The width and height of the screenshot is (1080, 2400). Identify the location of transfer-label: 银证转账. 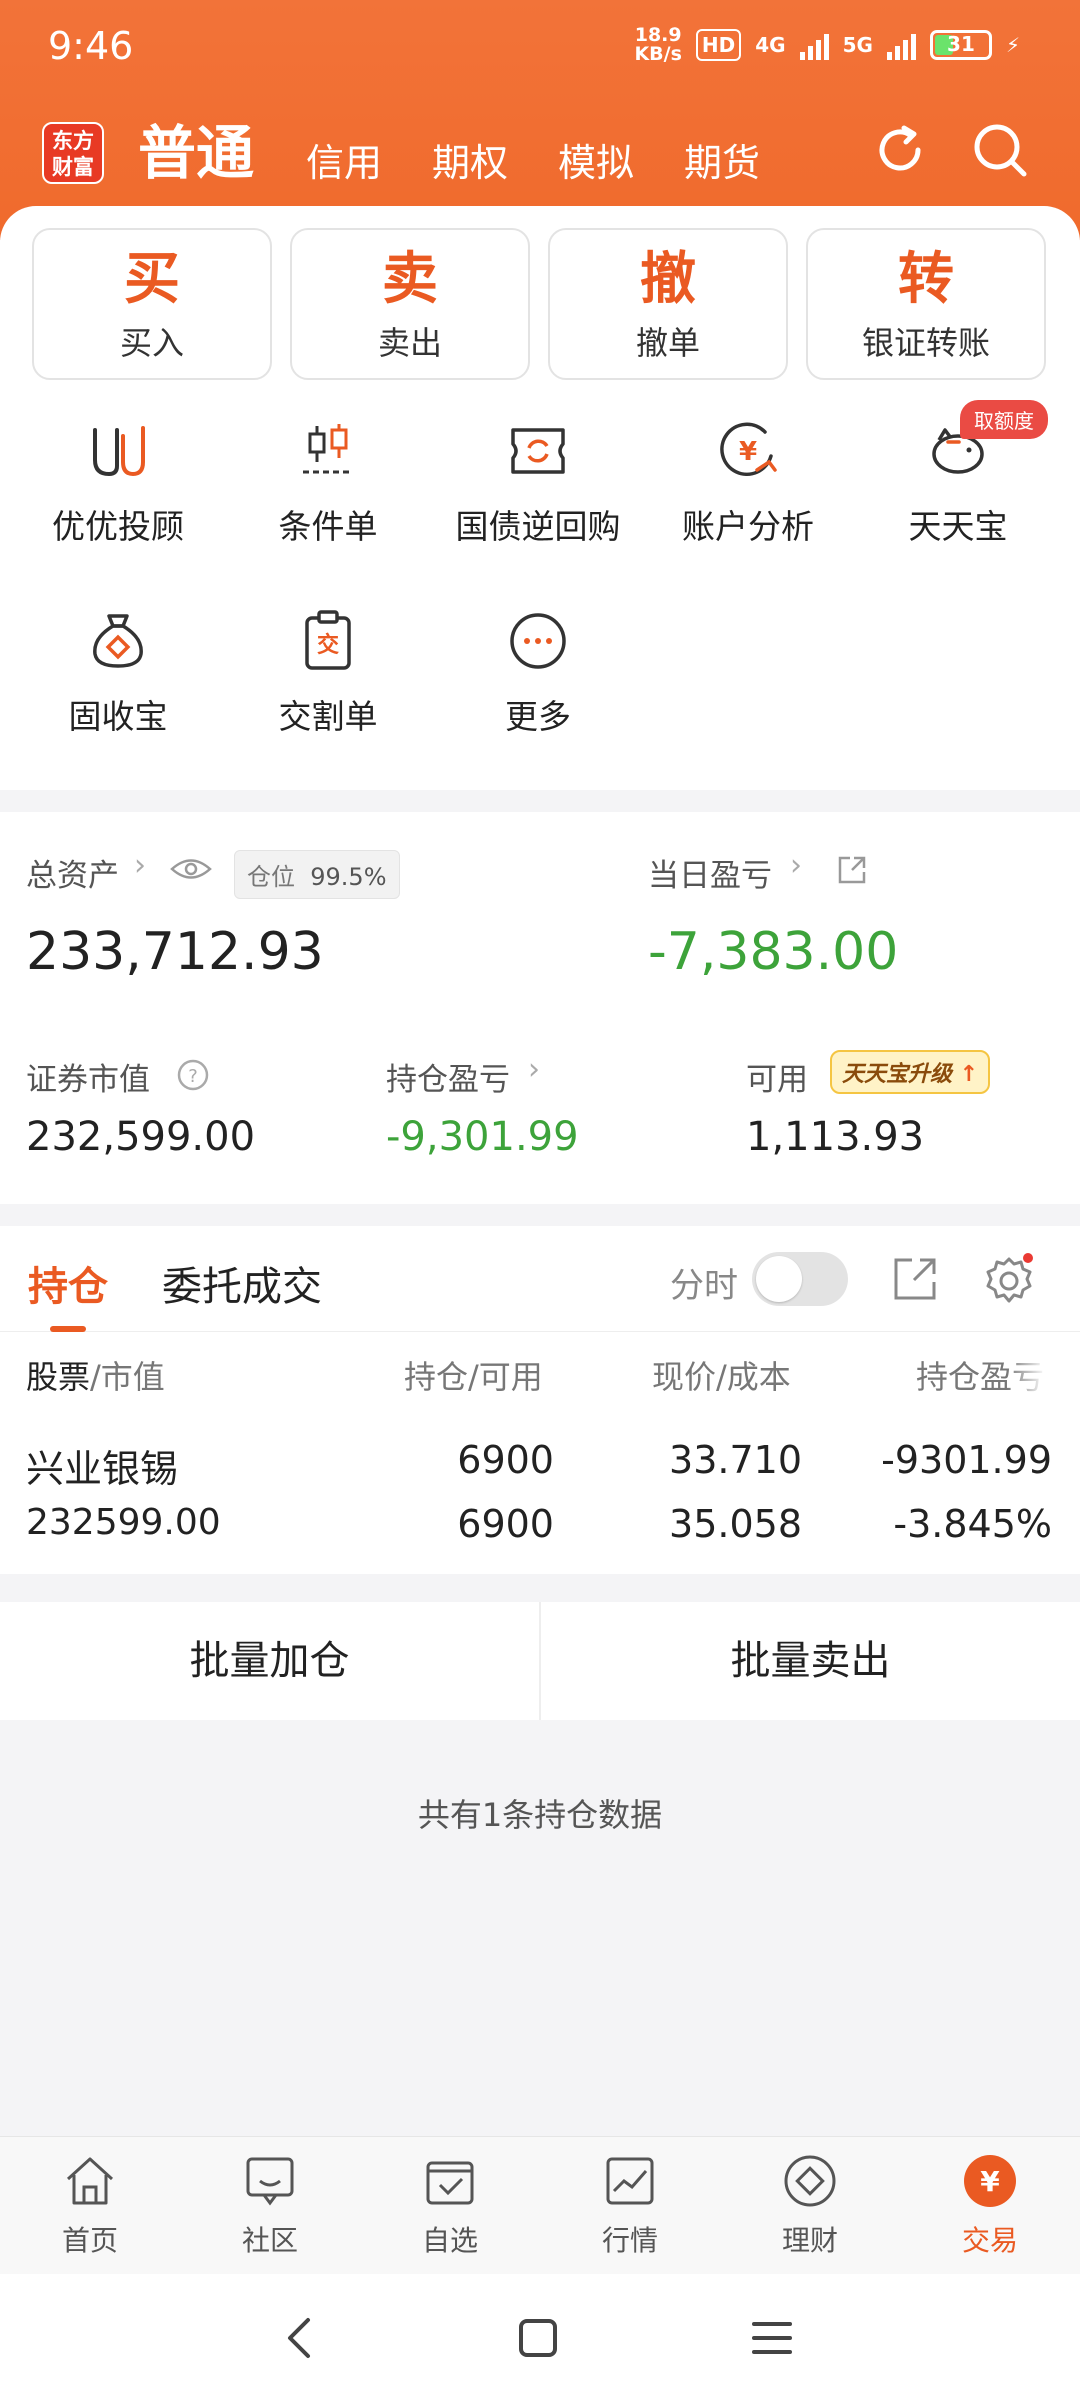
(925, 343).